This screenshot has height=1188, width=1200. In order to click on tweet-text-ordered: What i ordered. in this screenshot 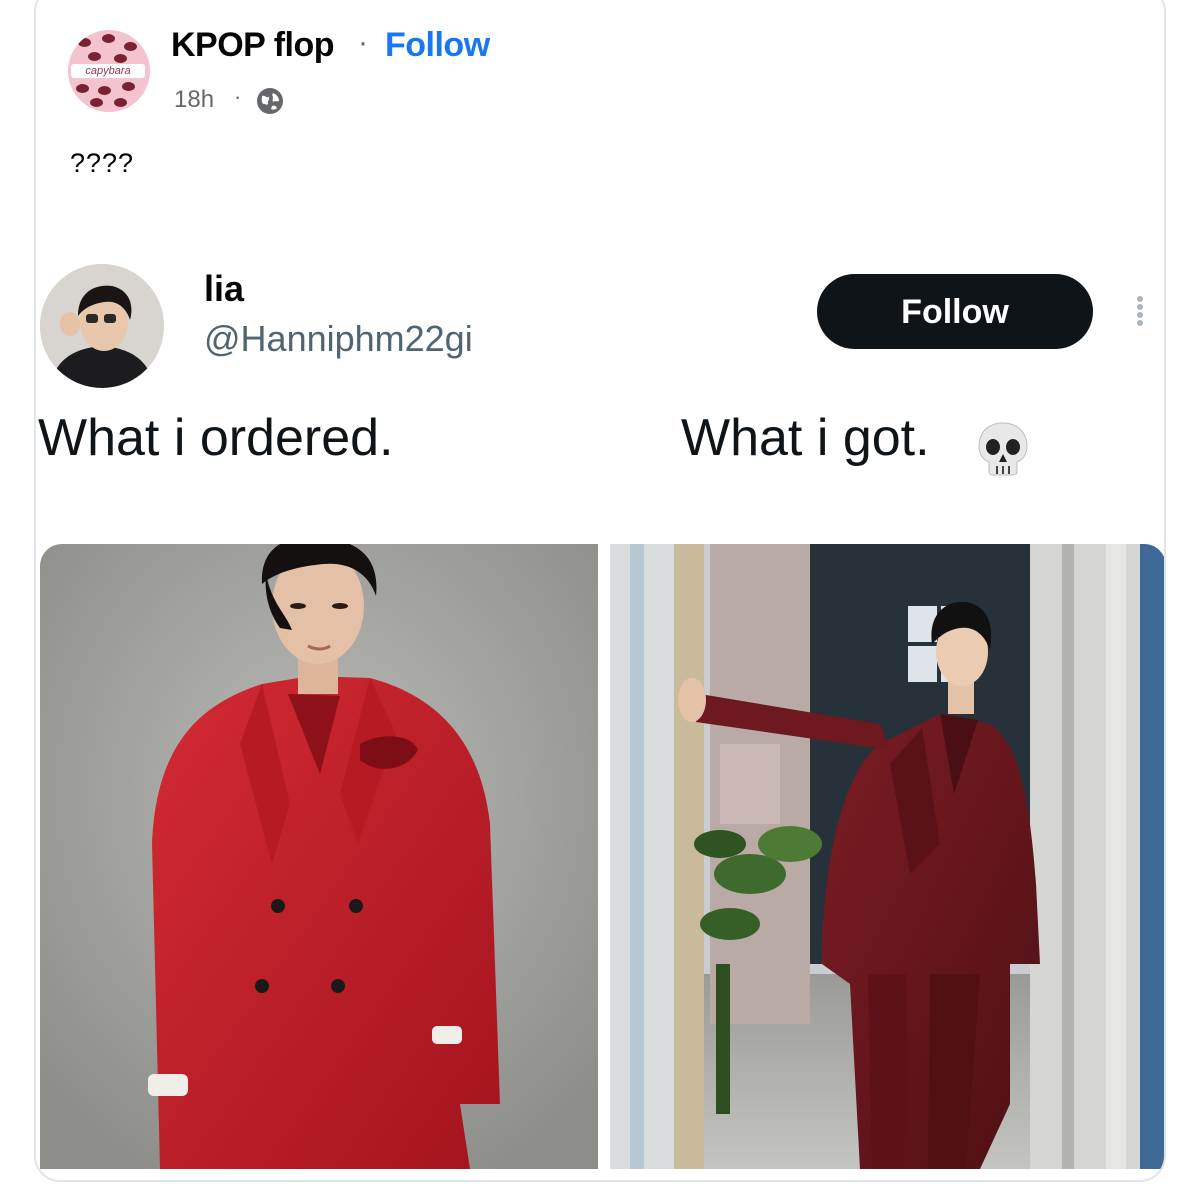, I will do `click(216, 438)`.